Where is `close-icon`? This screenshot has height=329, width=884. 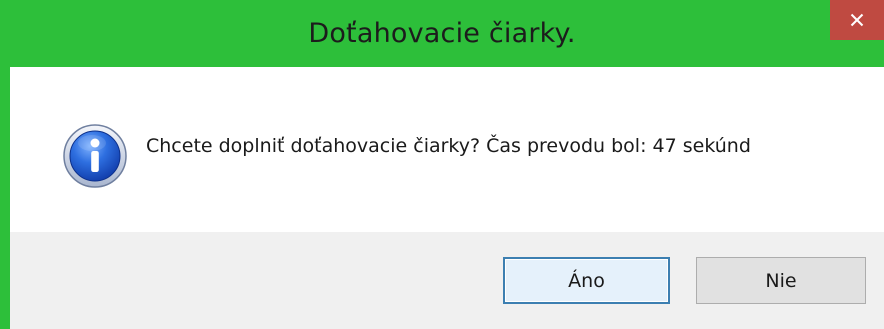
close-icon is located at coordinates (857, 20).